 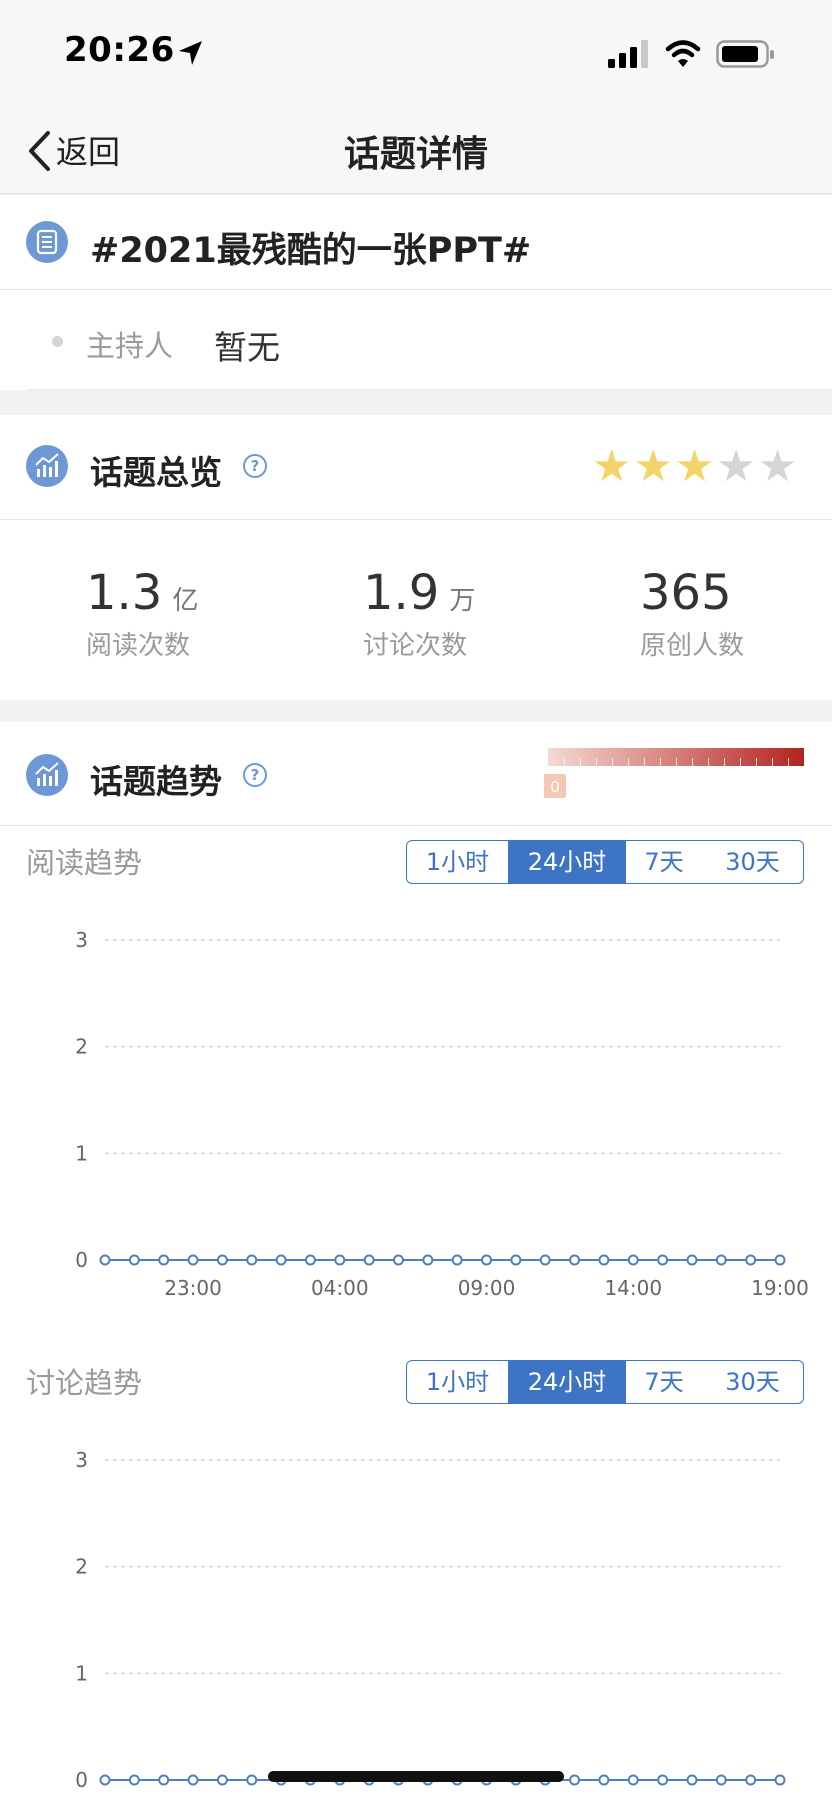 What do you see at coordinates (124, 593) in the screenshot?
I see `stat-read-value: 1.3` at bounding box center [124, 593].